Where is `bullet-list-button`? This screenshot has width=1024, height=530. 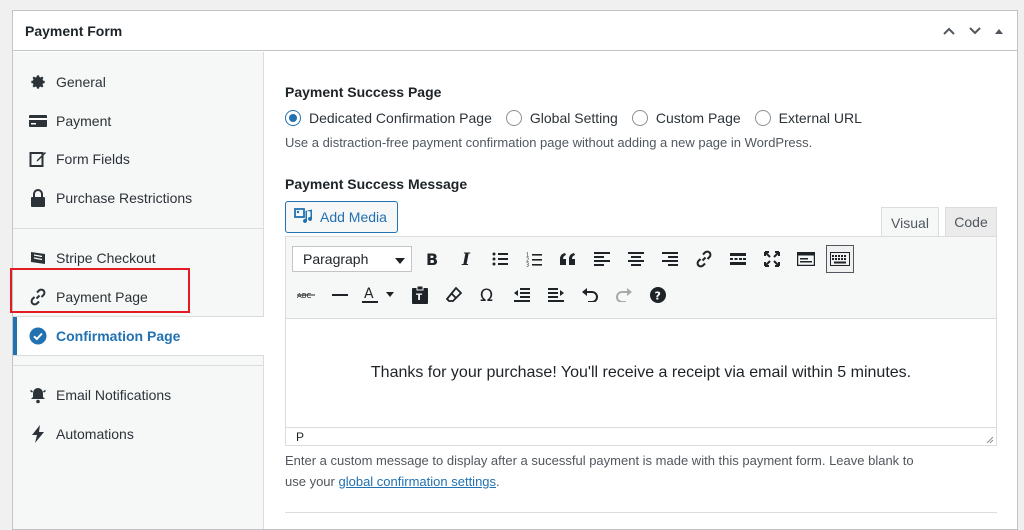
bullet-list-button is located at coordinates (500, 259).